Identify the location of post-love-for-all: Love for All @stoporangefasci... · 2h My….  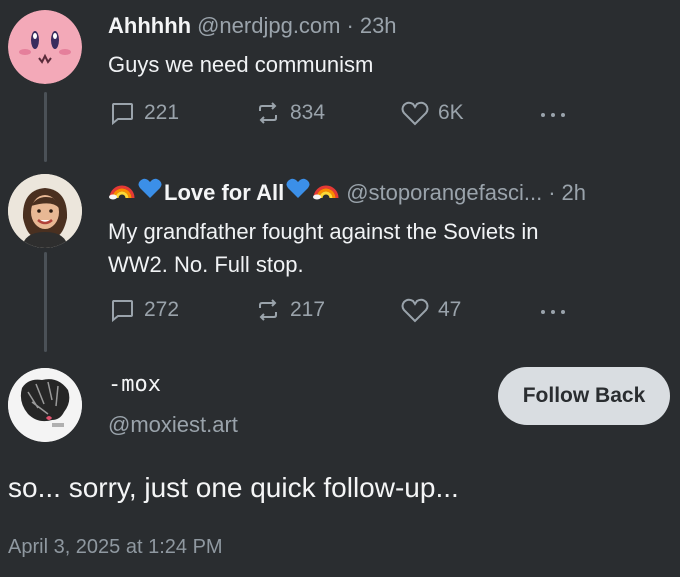
(386, 228).